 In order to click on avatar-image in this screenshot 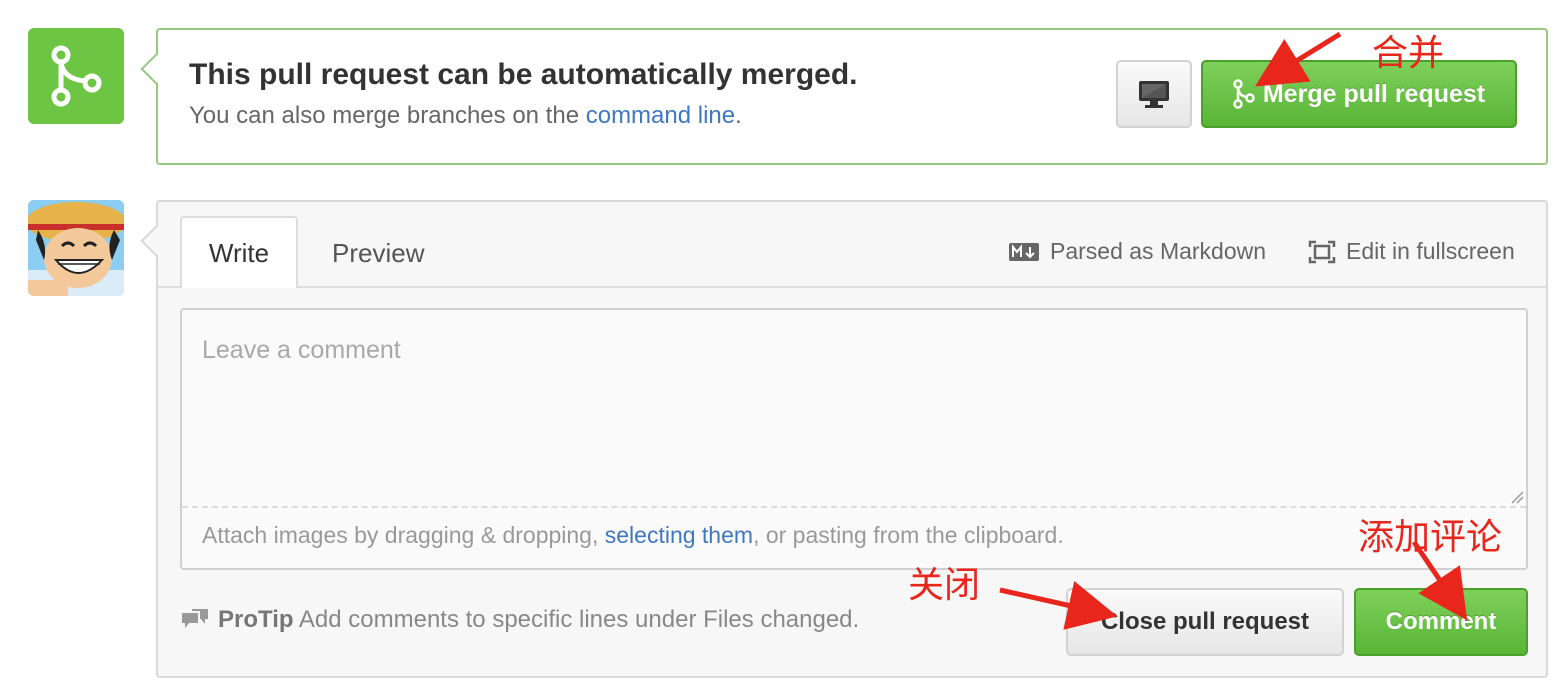, I will do `click(76, 248)`.